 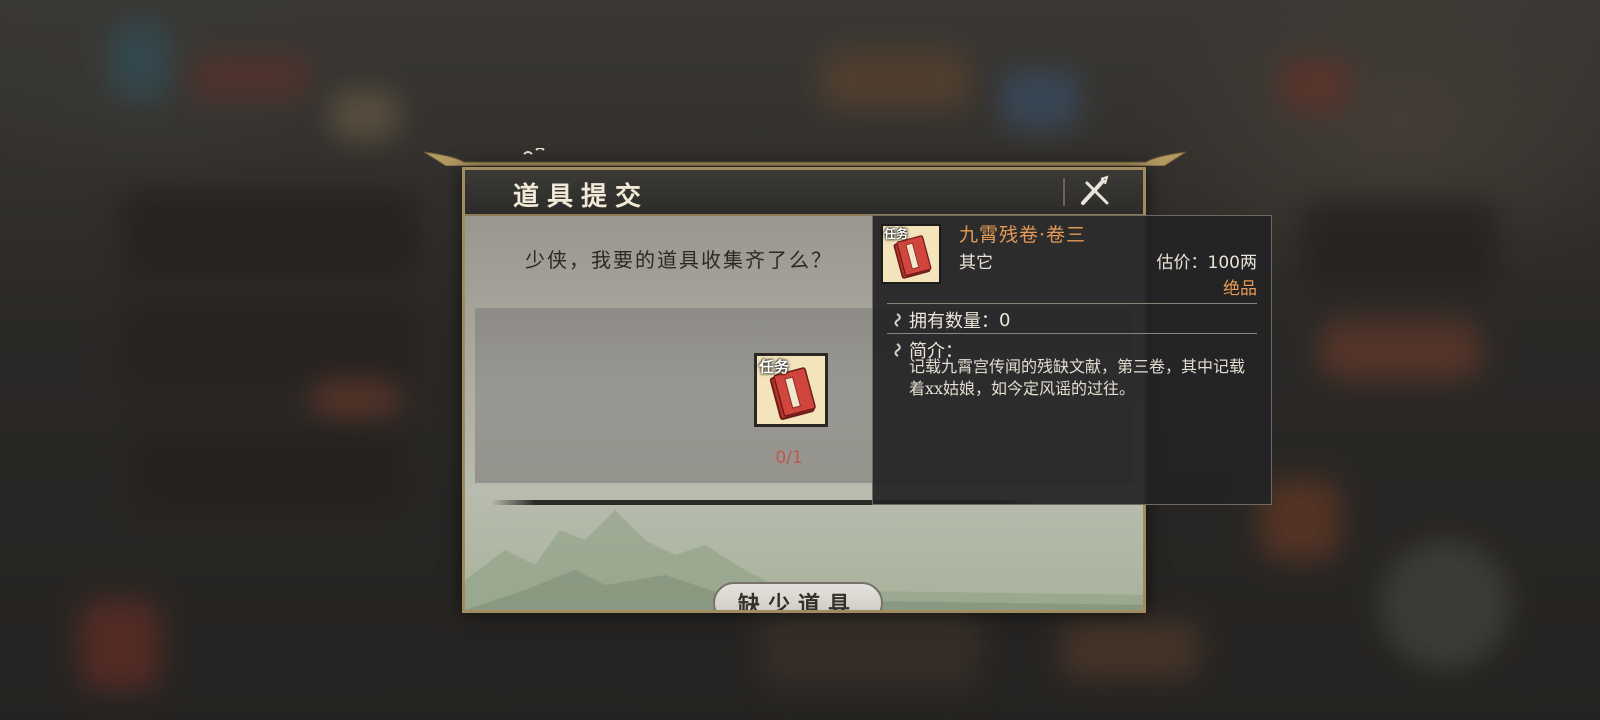 I want to click on item-description: 记载九霄宫传闻的残缺文献，第三卷，其中记载着xx姑娘，如今定风谣的过往。, so click(x=1077, y=377).